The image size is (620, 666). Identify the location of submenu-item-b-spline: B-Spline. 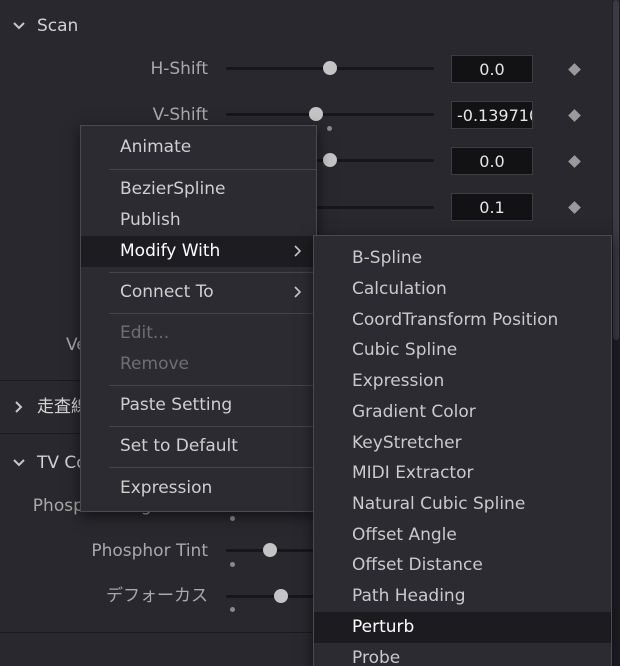
(462, 258).